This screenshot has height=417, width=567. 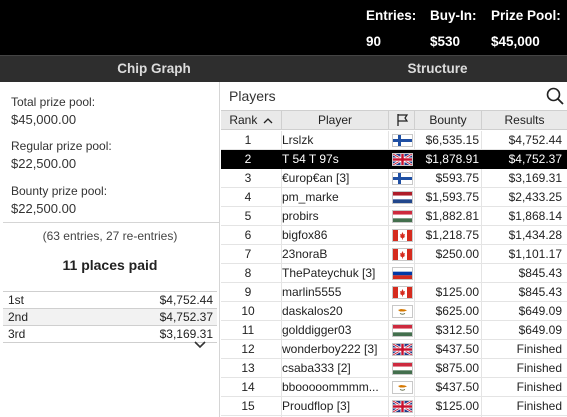 I want to click on player-row: 3 €urop€an [3] $593.75 $3,169.31, so click(x=394, y=178).